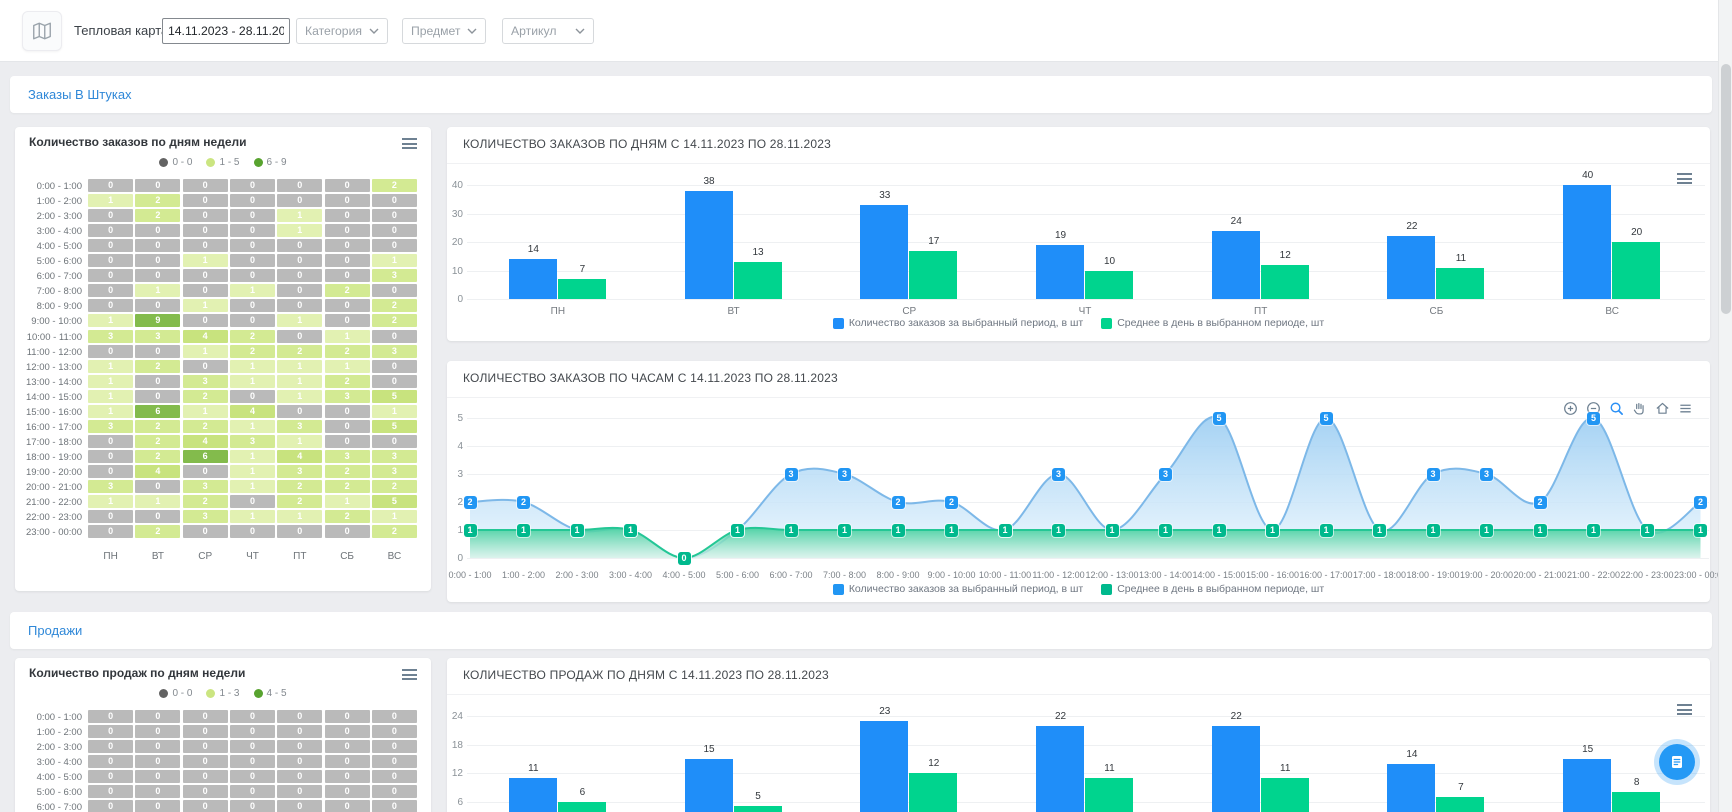 The width and height of the screenshot is (1732, 812). What do you see at coordinates (182, 693) in the screenshot?
I see `legend-range-label: 0 - 0` at bounding box center [182, 693].